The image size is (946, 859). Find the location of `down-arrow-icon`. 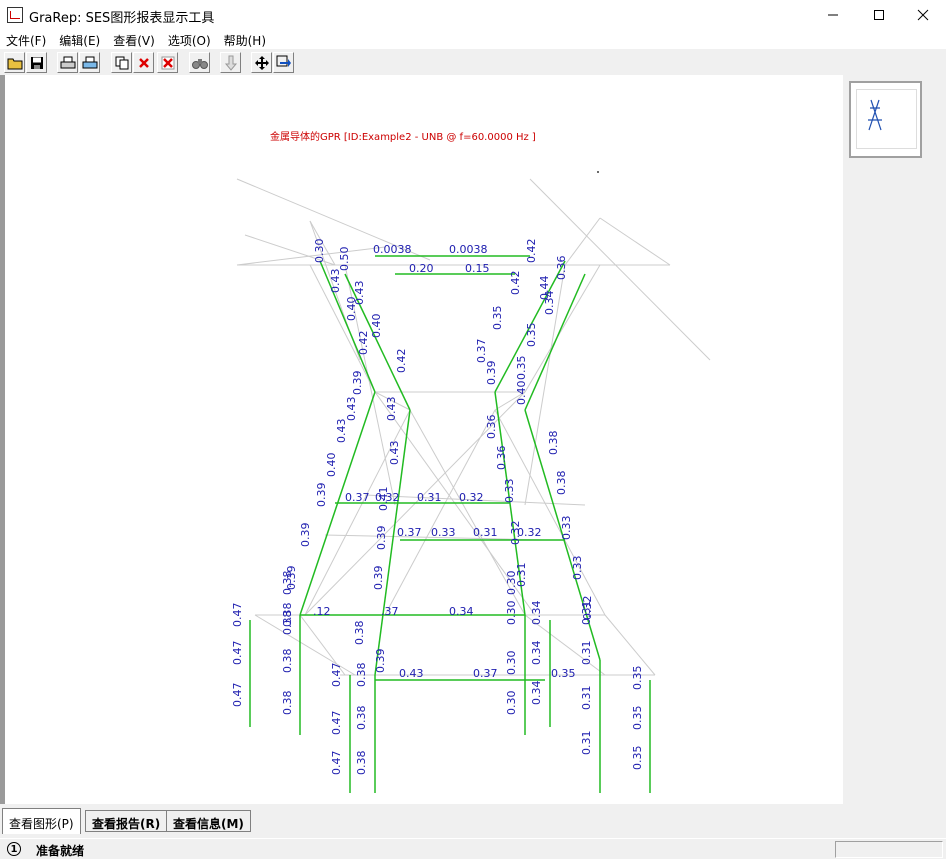

down-arrow-icon is located at coordinates (230, 63).